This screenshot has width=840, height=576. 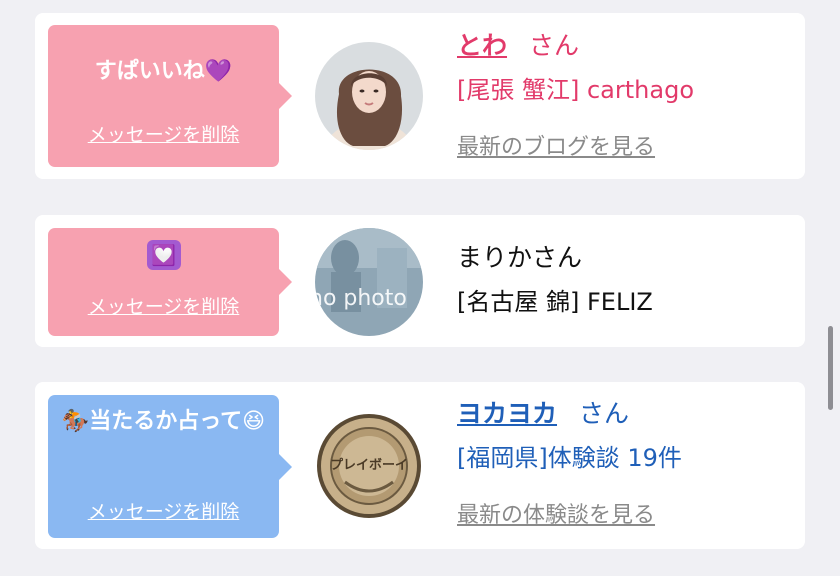 I want to click on message-bubble: 💟 メッセージを削除, so click(x=170, y=282).